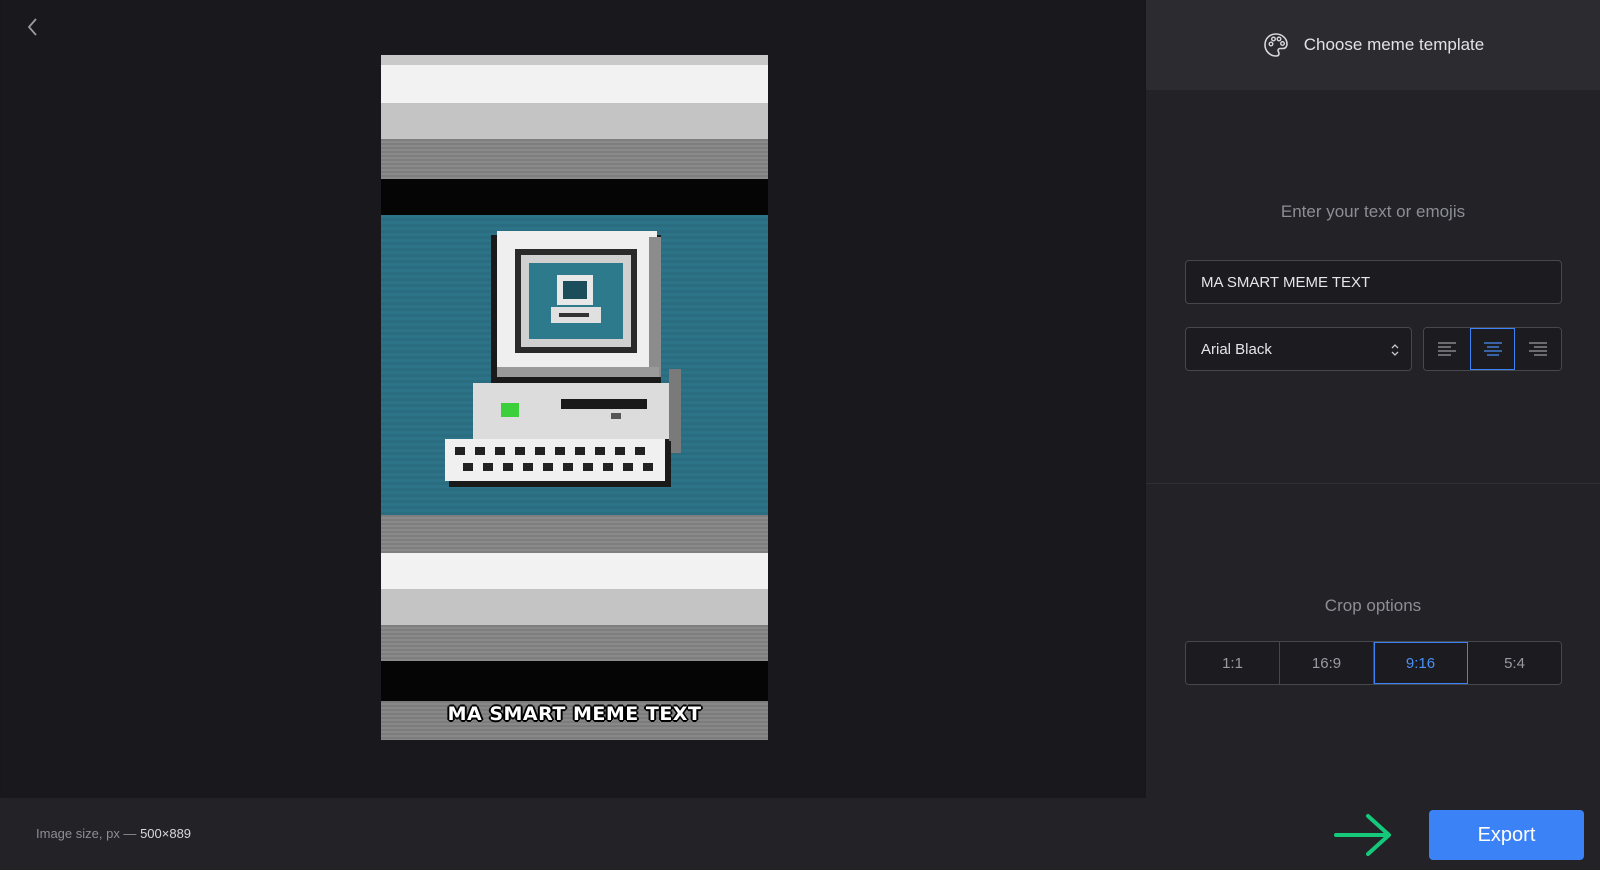 Image resolution: width=1600 pixels, height=870 pixels. Describe the element at coordinates (1394, 44) in the screenshot. I see `choose-template-label: Choose meme template` at that location.